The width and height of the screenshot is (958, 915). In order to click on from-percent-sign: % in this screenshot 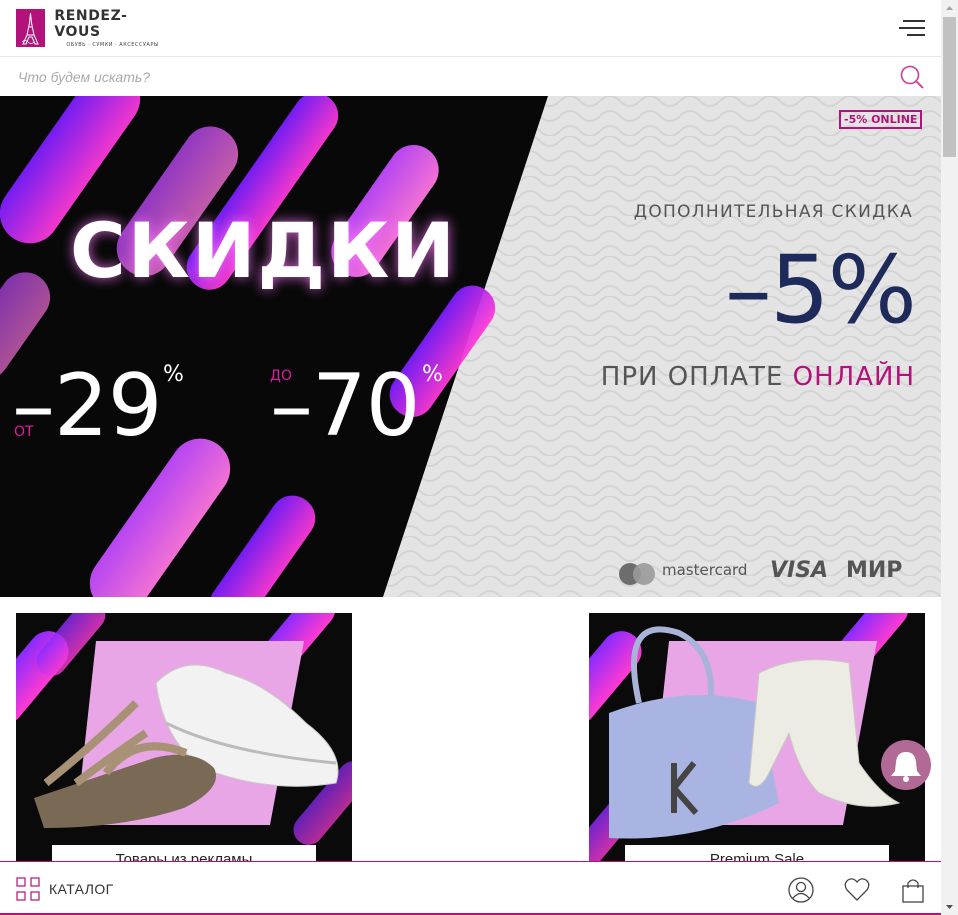, I will do `click(173, 374)`.